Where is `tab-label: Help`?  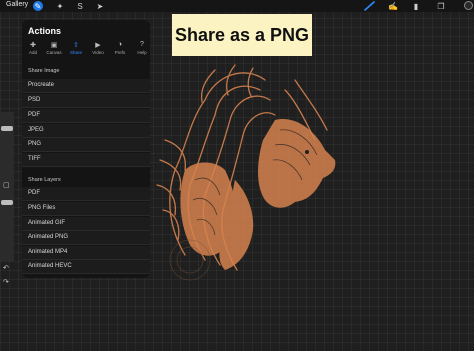
tab-label: Help is located at coordinates (142, 52).